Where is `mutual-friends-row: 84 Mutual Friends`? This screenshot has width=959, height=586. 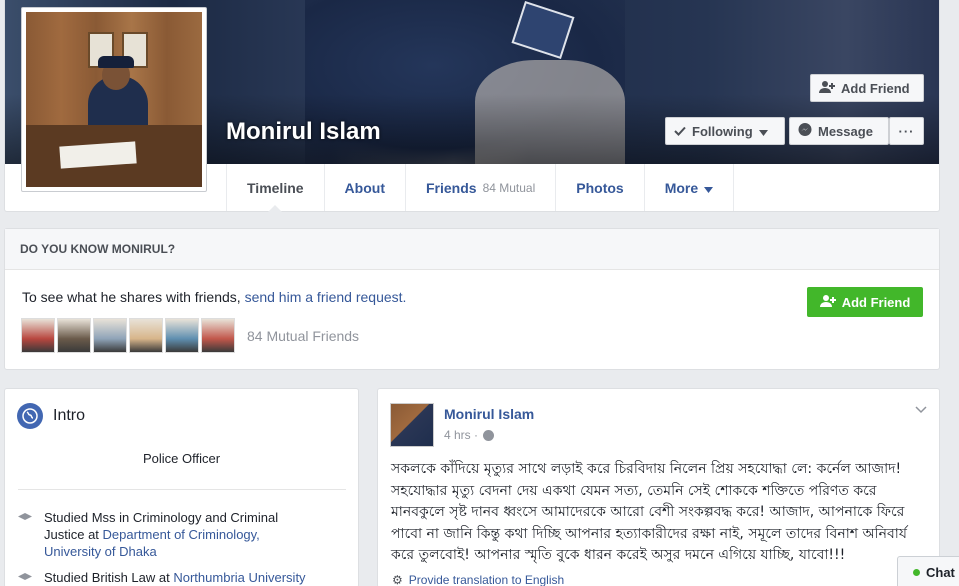
mutual-friends-row: 84 Mutual Friends is located at coordinates (190, 335).